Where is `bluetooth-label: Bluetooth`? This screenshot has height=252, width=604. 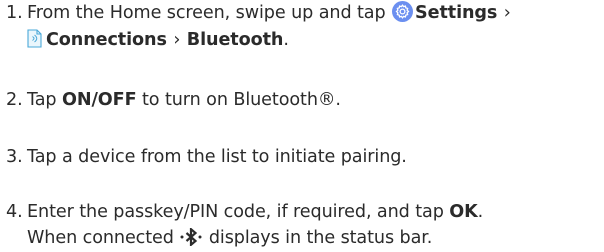 bluetooth-label: Bluetooth is located at coordinates (235, 40).